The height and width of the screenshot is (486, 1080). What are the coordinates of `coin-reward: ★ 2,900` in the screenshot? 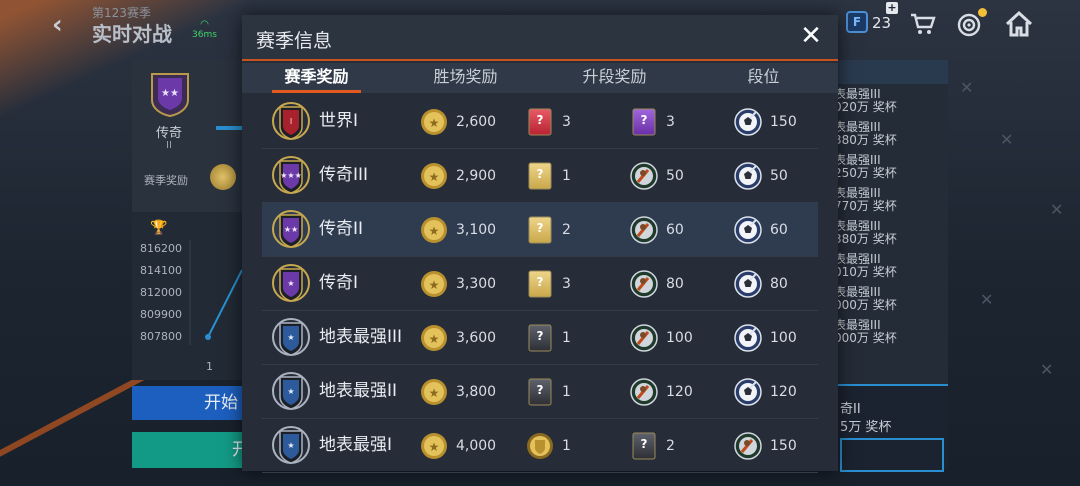 It's located at (458, 175).